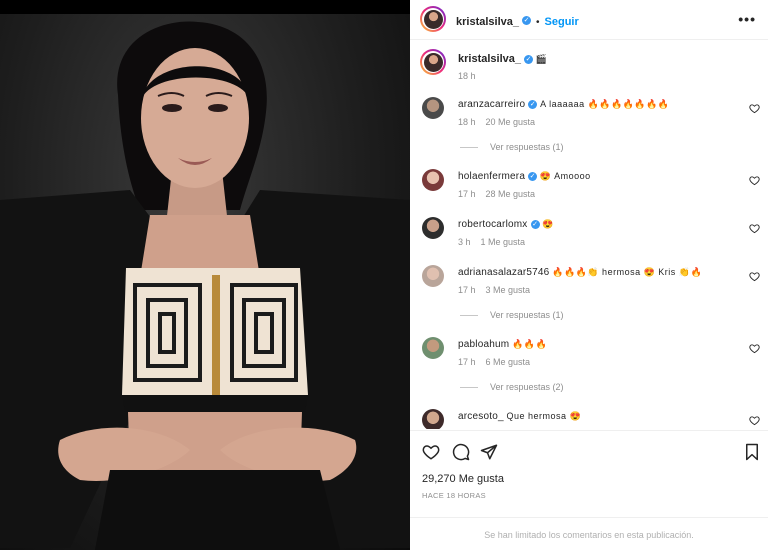 This screenshot has width=768, height=550. I want to click on caption-time: 18 h, so click(467, 76).